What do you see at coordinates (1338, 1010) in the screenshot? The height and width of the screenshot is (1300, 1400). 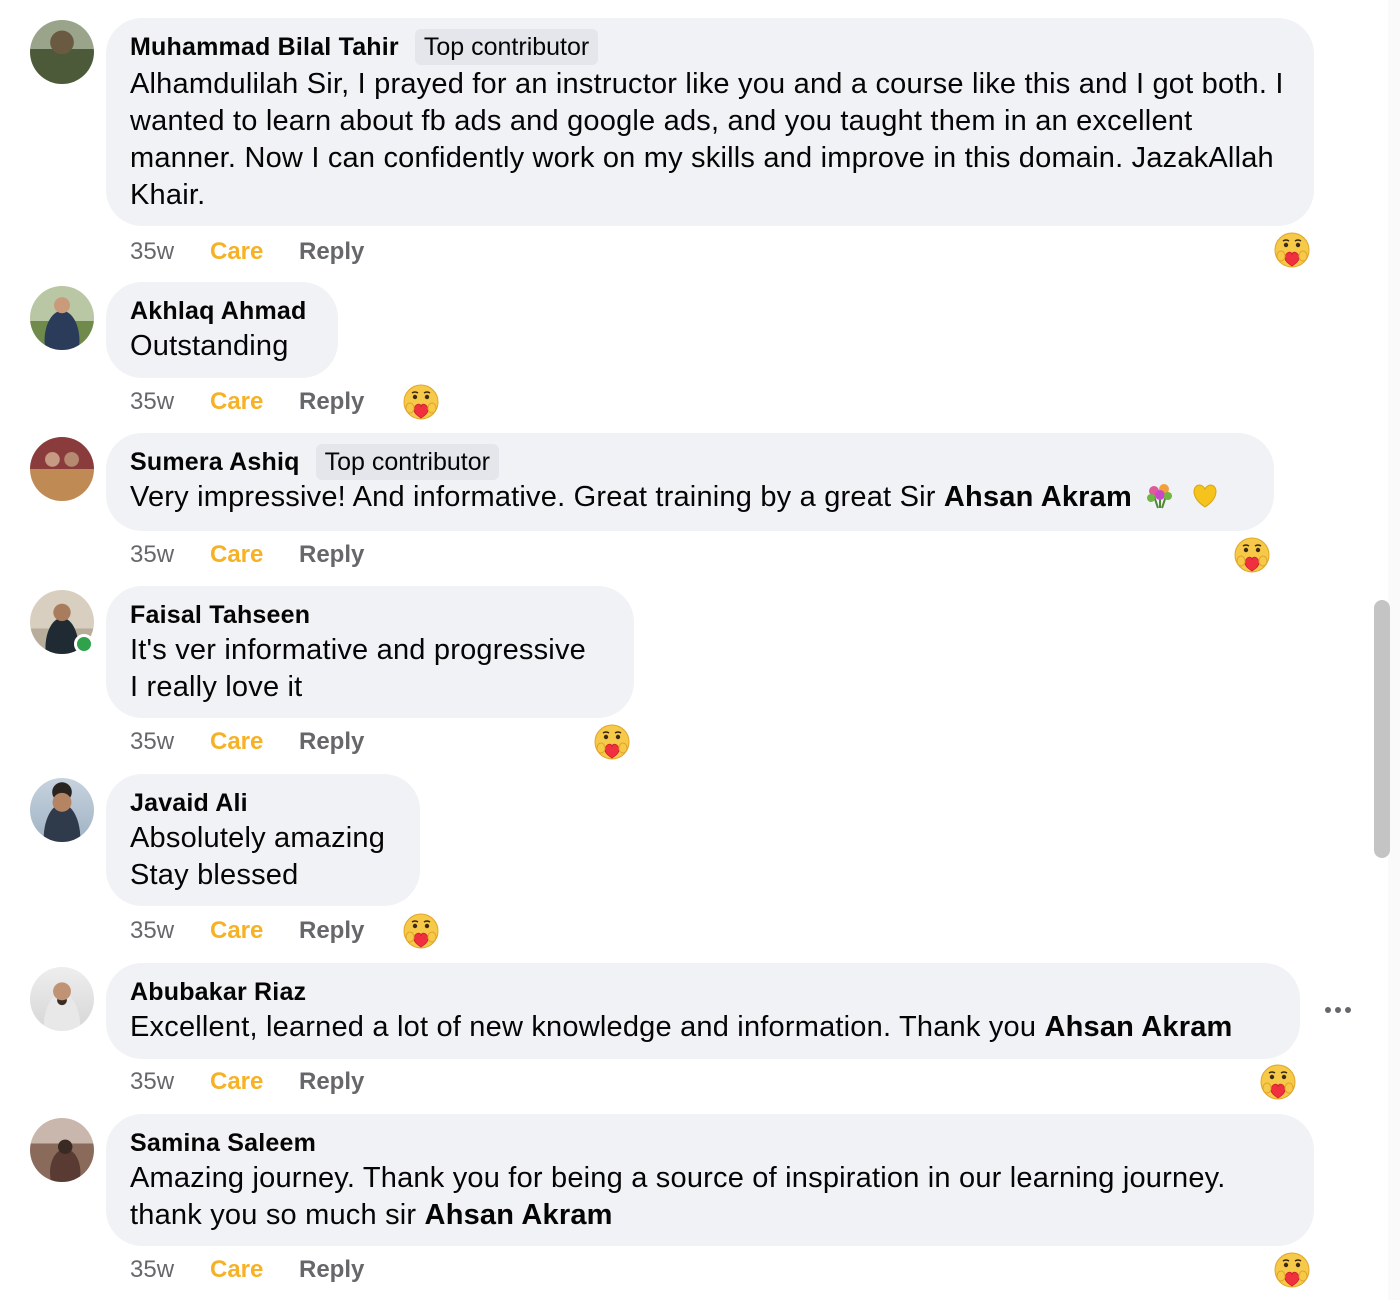 I see `more-options-icon` at bounding box center [1338, 1010].